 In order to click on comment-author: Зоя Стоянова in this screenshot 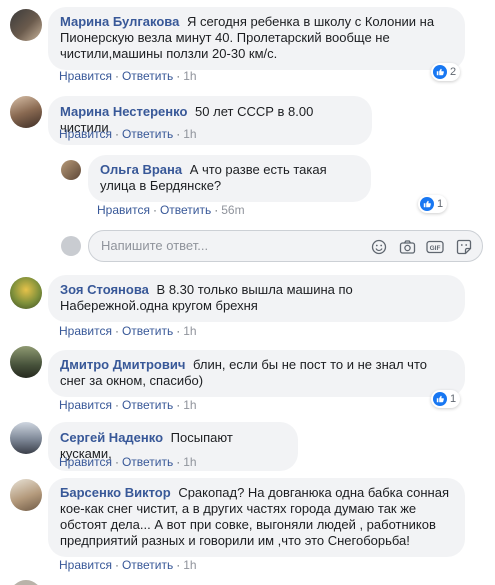, I will do `click(104, 289)`.